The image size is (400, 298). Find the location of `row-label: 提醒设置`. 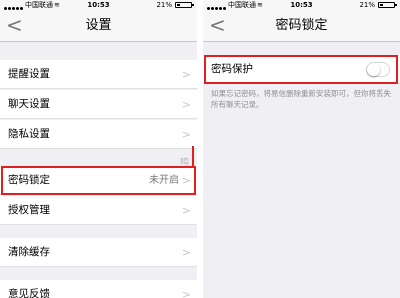

row-label: 提醒设置 is located at coordinates (29, 74).